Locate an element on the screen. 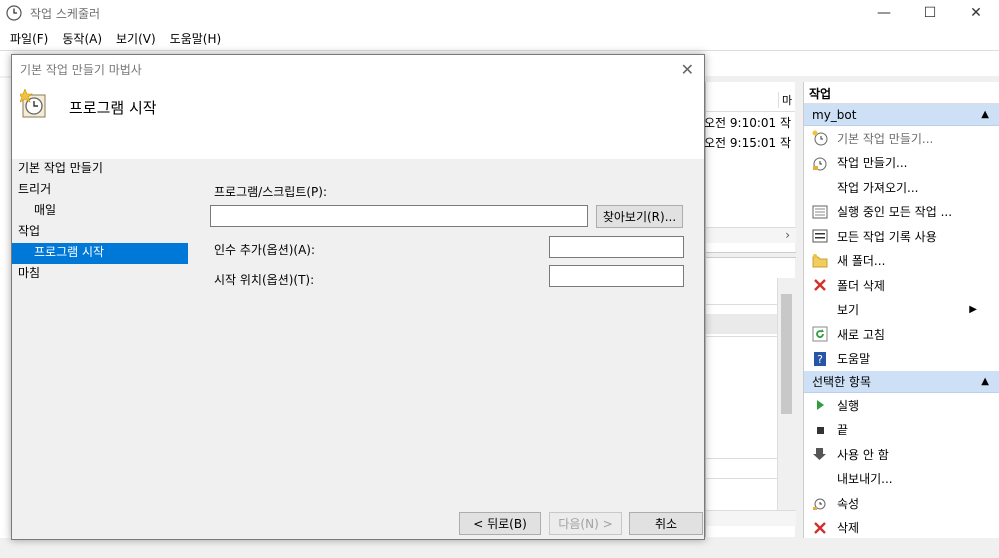 The image size is (999, 558). action-item-label: 새로 고침 is located at coordinates (861, 334).